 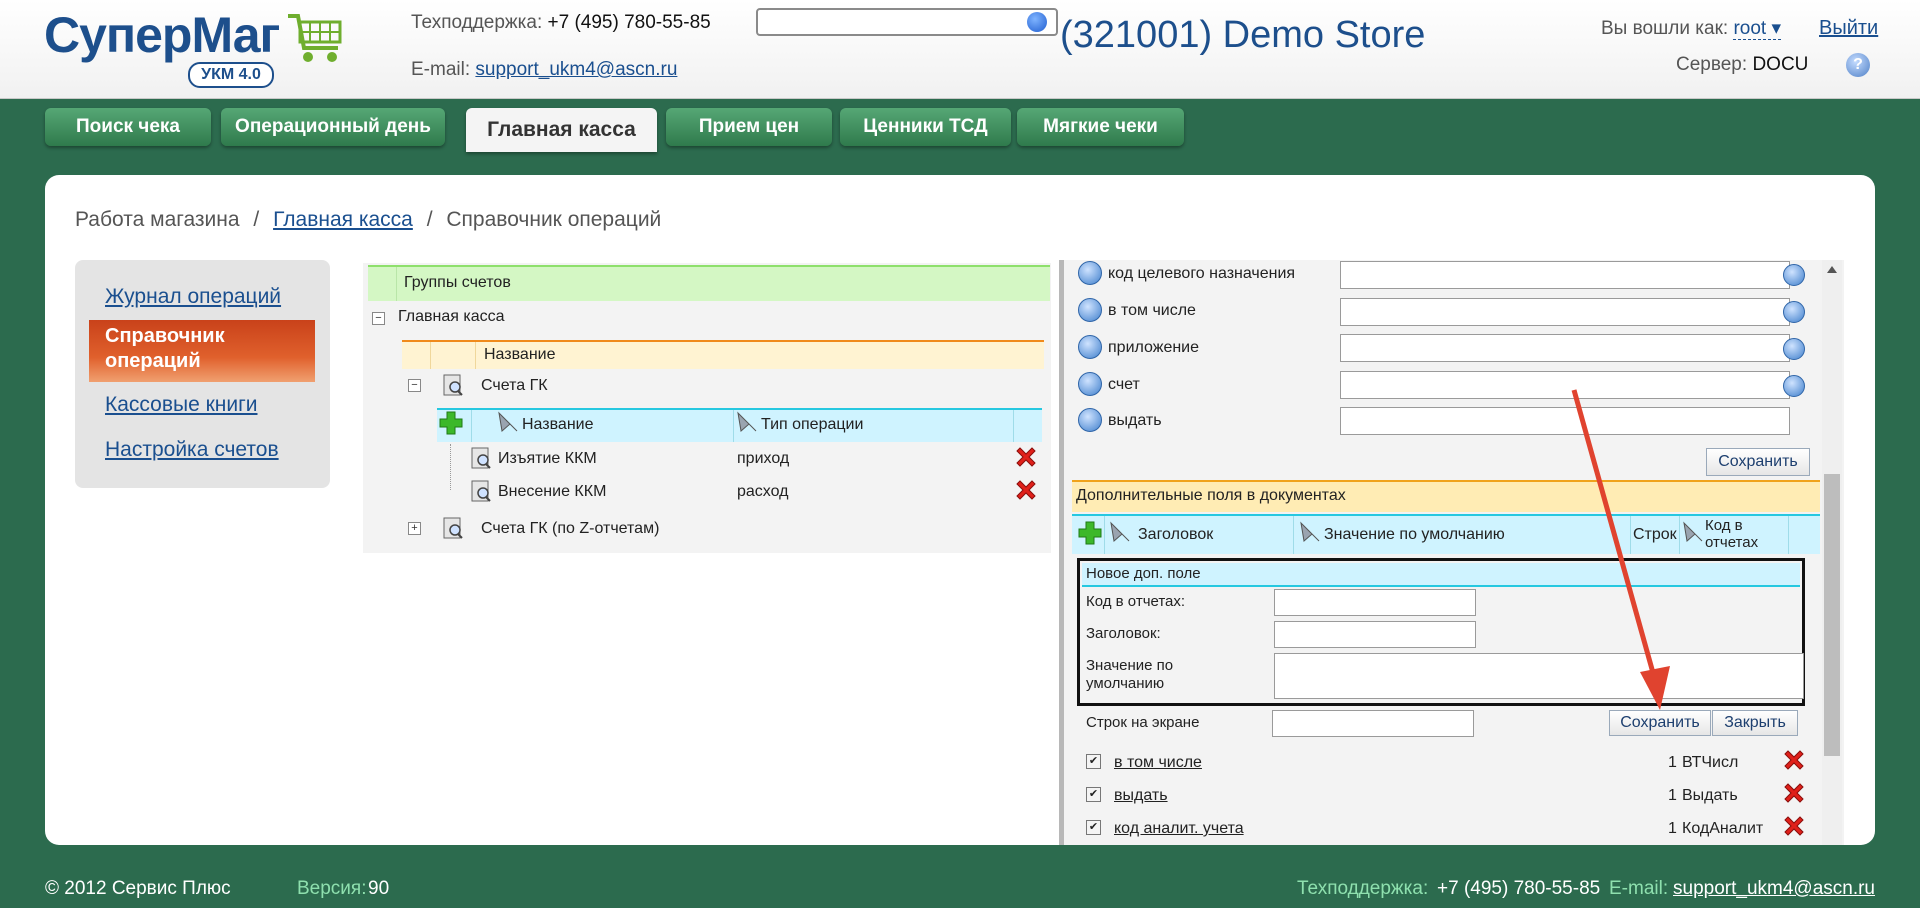 What do you see at coordinates (1832, 615) in the screenshot?
I see `scrollbar-thumb` at bounding box center [1832, 615].